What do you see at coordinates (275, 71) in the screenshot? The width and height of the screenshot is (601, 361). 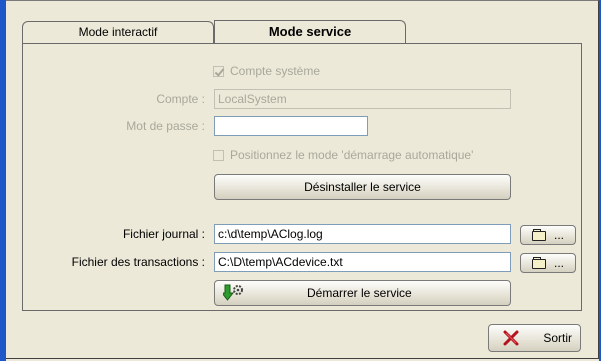 I see `system-account-label: Compte système` at bounding box center [275, 71].